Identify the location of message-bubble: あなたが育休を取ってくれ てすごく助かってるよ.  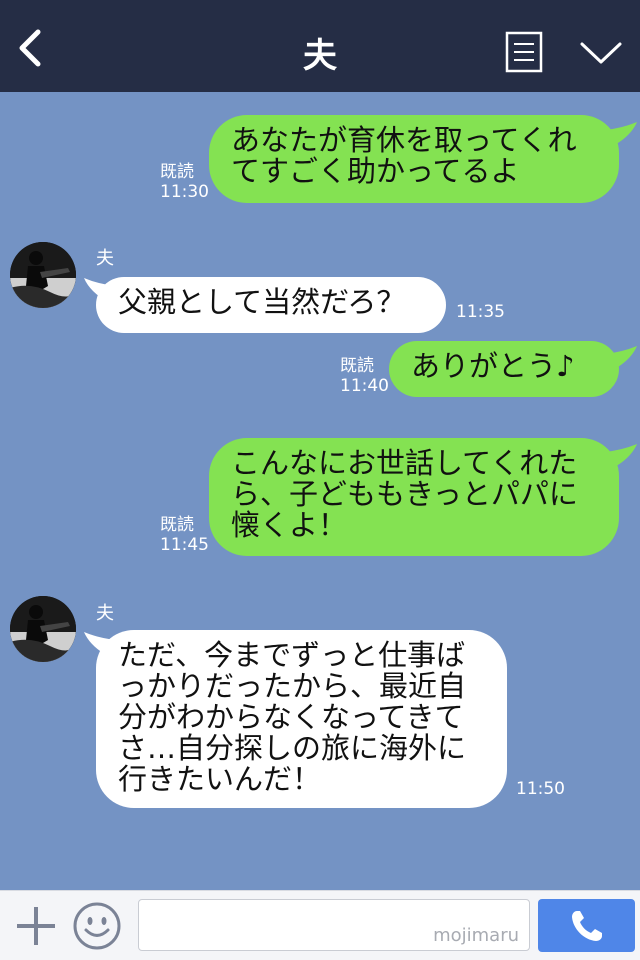
(414, 159).